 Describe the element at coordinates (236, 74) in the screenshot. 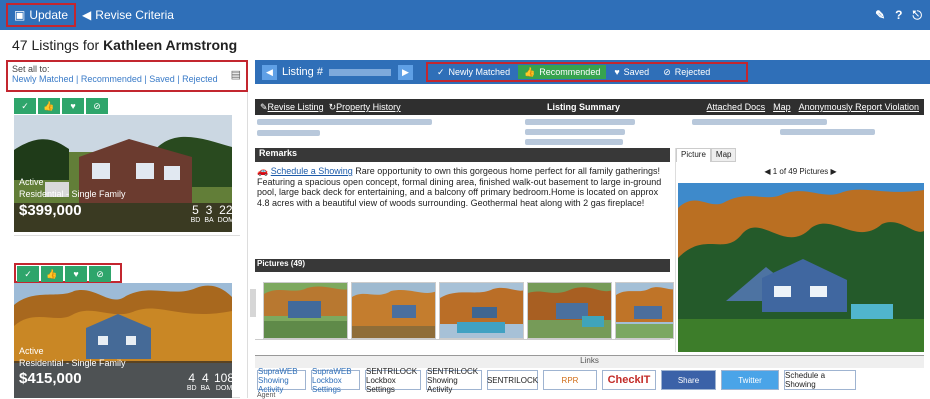

I see `list-view-icon: ▤` at that location.